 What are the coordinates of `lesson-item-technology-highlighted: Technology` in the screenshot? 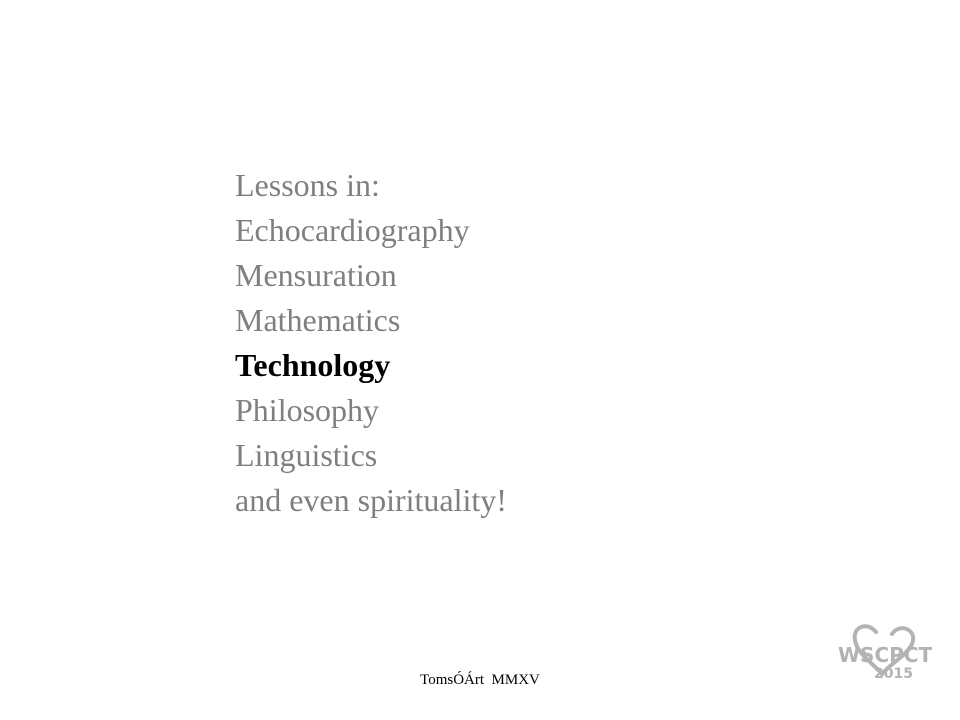 It's located at (313, 365).